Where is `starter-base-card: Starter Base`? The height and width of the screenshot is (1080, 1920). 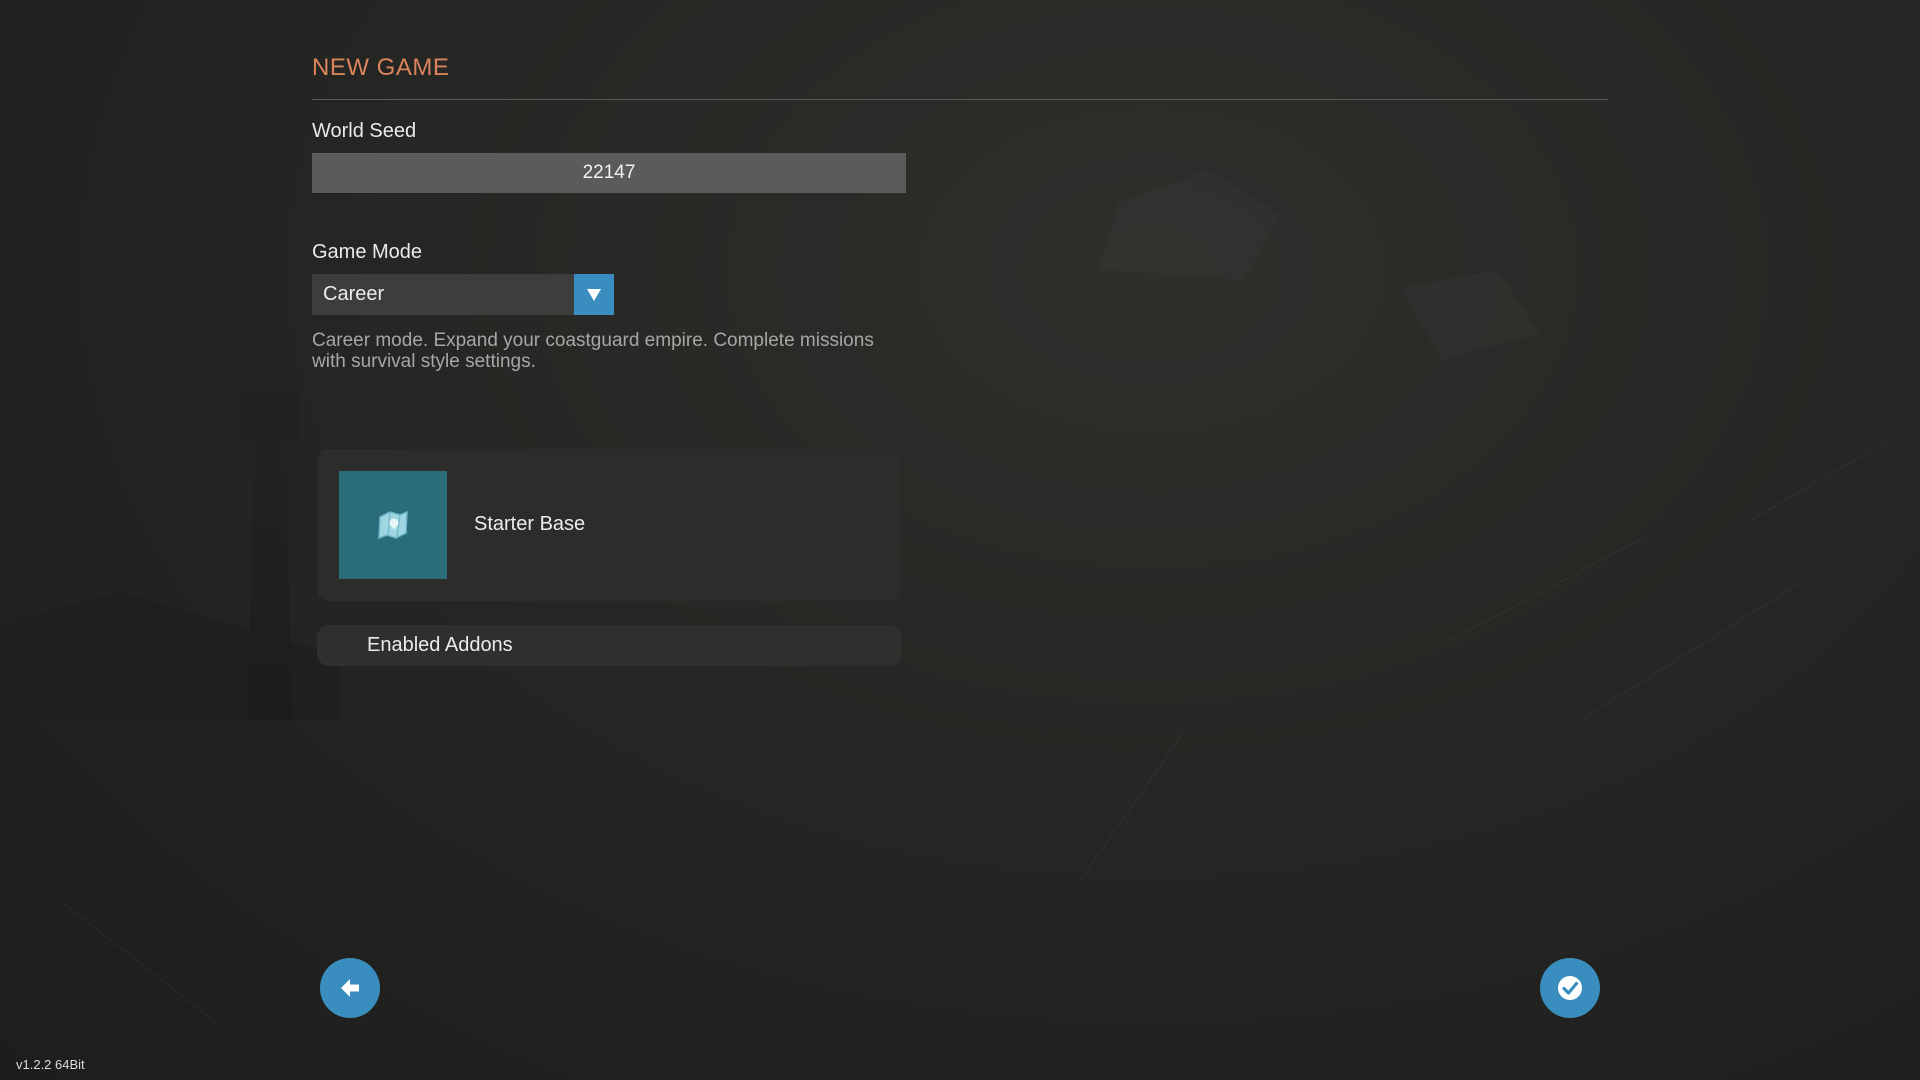 starter-base-card: Starter Base is located at coordinates (609, 525).